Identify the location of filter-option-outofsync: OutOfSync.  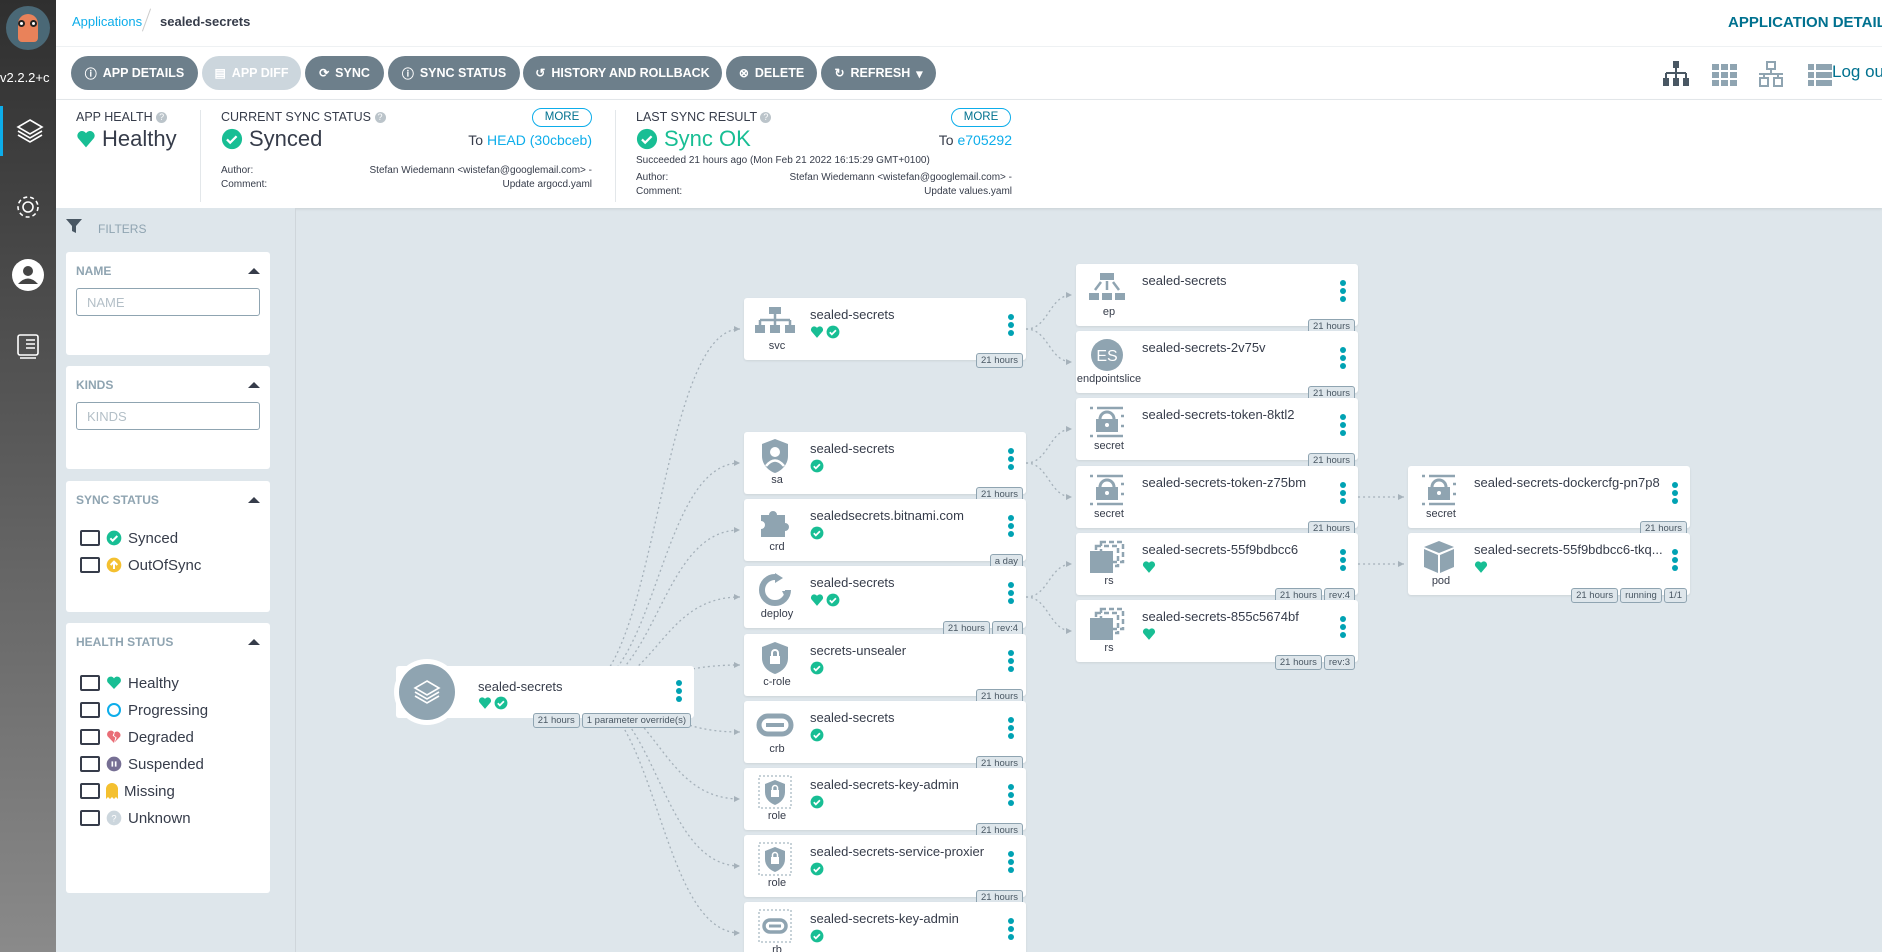
(140, 565).